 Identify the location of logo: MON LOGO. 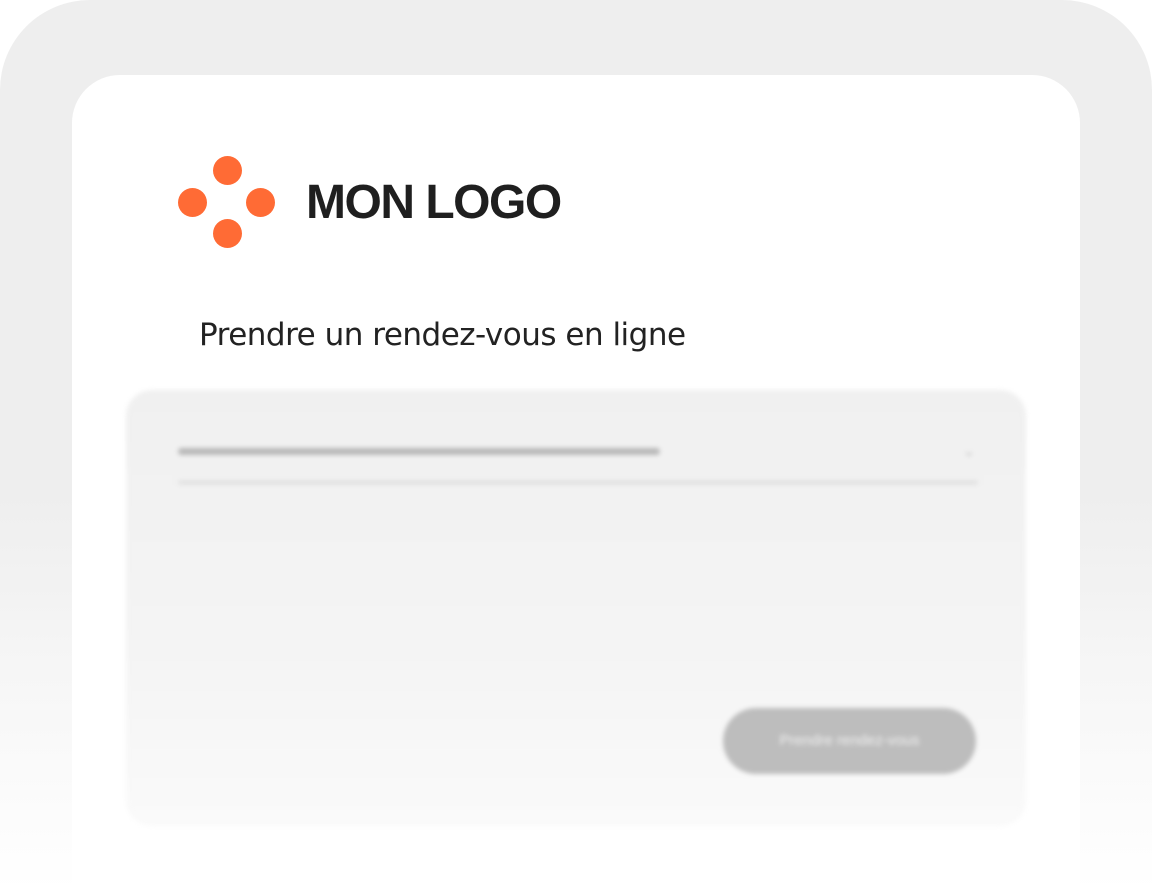
(370, 202).